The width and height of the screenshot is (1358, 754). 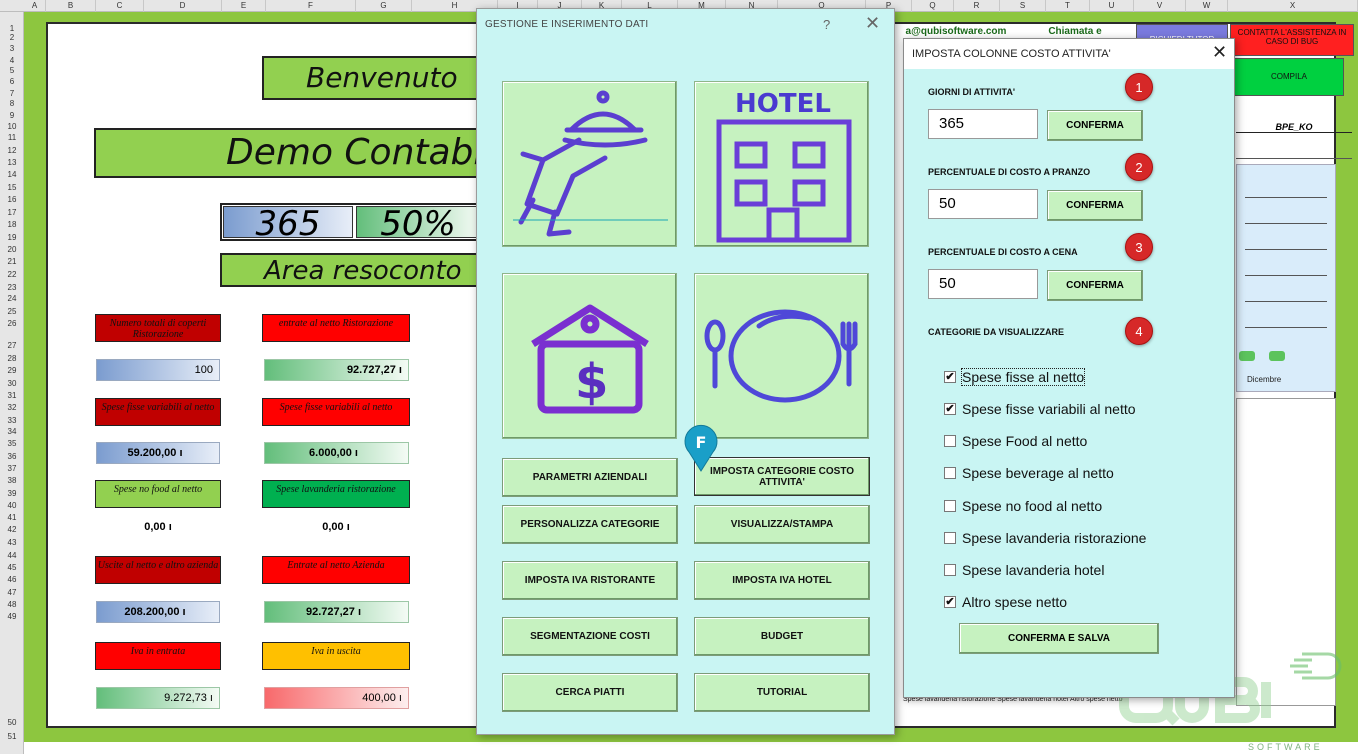 What do you see at coordinates (12, 298) in the screenshot?
I see `row-header: 24` at bounding box center [12, 298].